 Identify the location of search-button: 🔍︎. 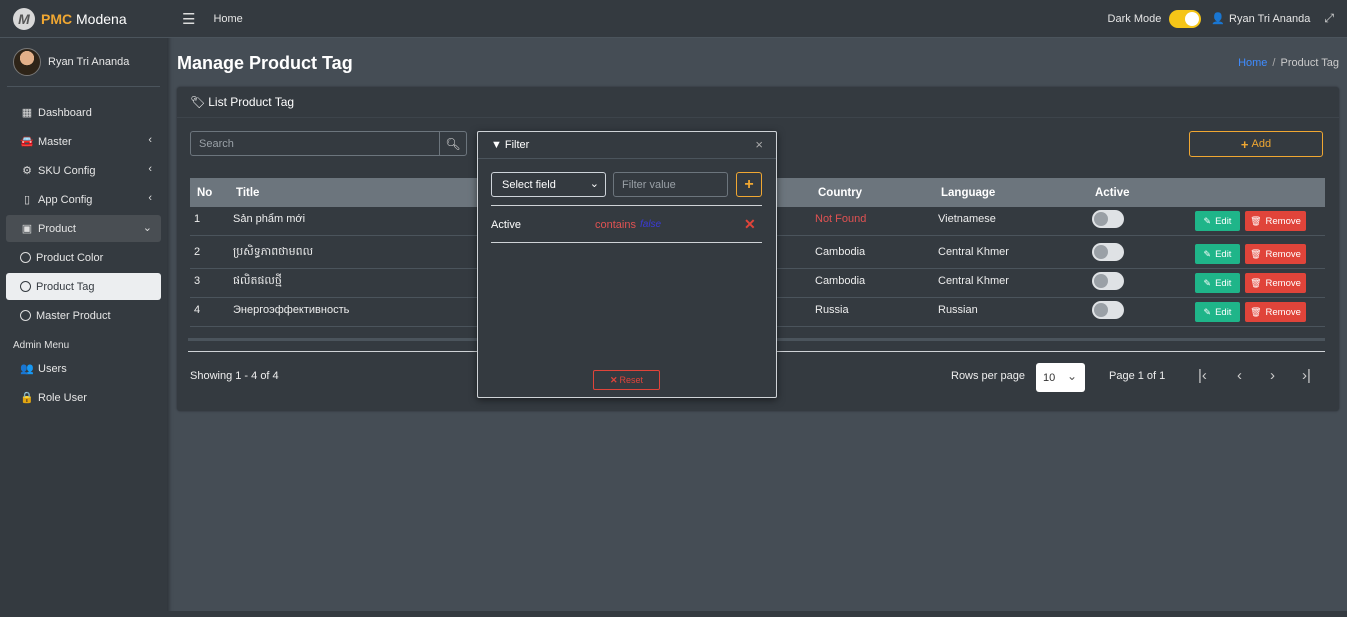
(452, 143).